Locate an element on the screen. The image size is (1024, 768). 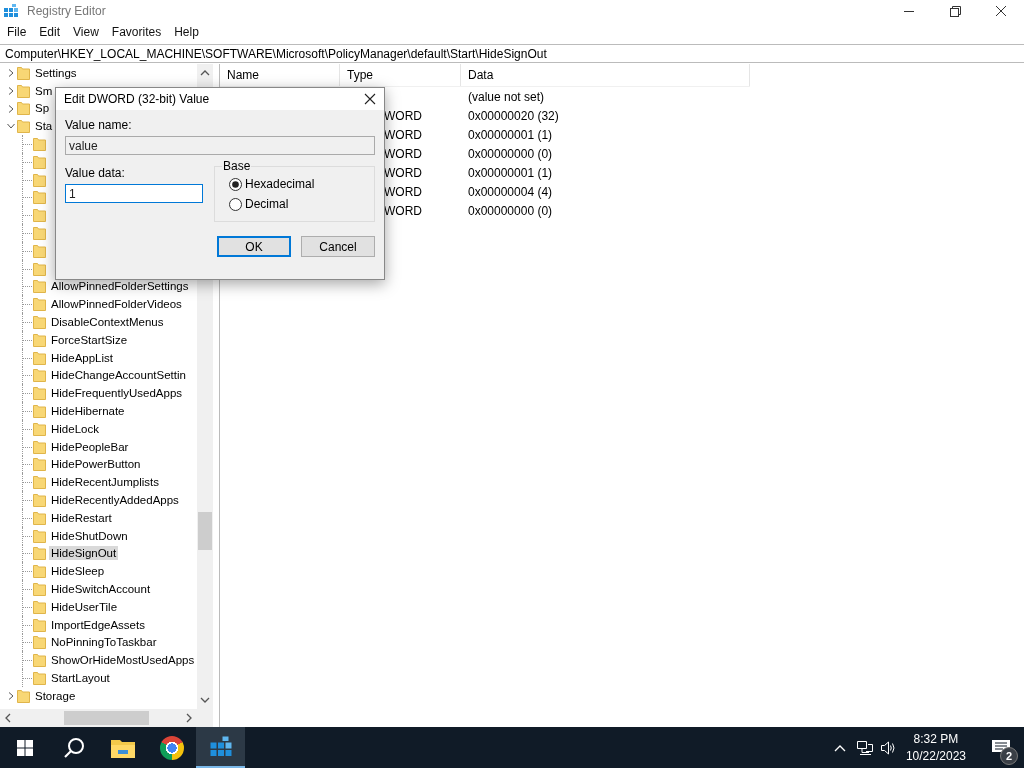
column-header: Data is located at coordinates (605, 75).